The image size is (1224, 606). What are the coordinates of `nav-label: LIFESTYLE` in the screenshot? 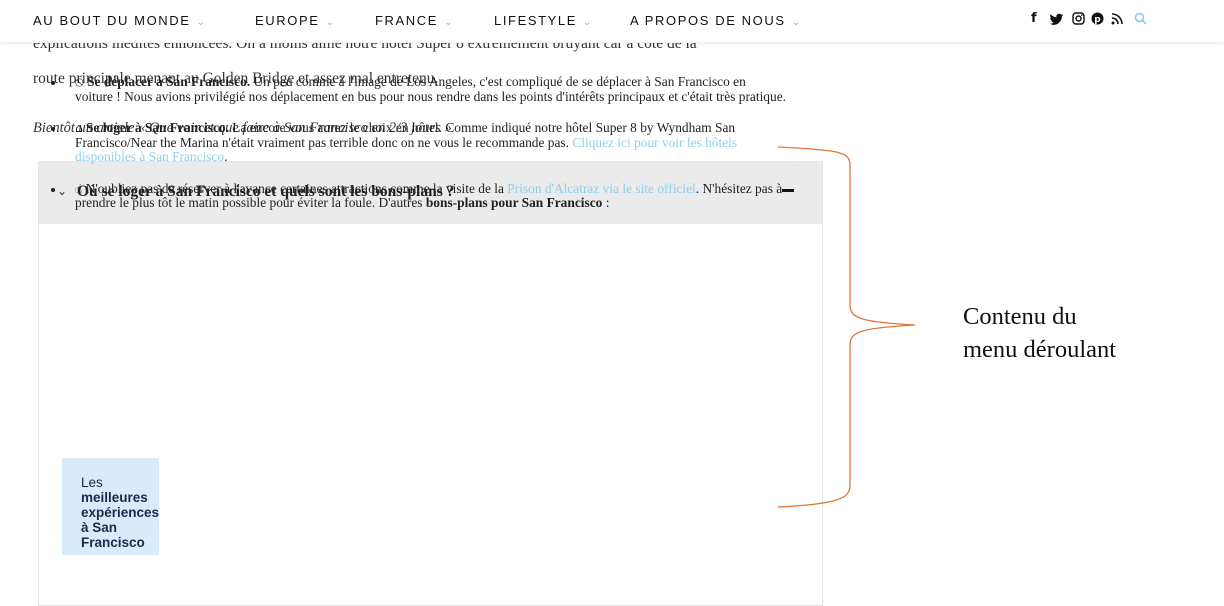 It's located at (536, 20).